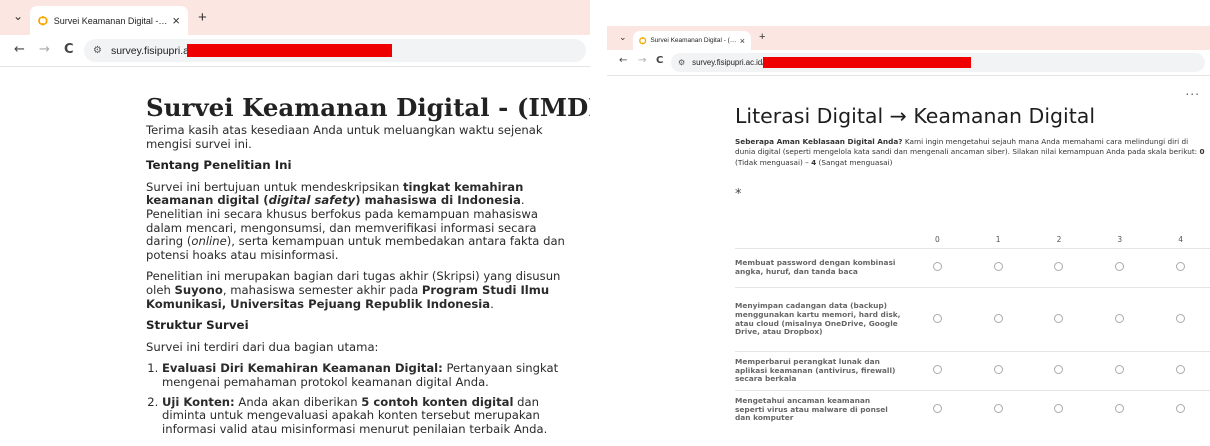  Describe the element at coordinates (728, 62) in the screenshot. I see `url-text: survey.fisipupri.ac.id/` at that location.